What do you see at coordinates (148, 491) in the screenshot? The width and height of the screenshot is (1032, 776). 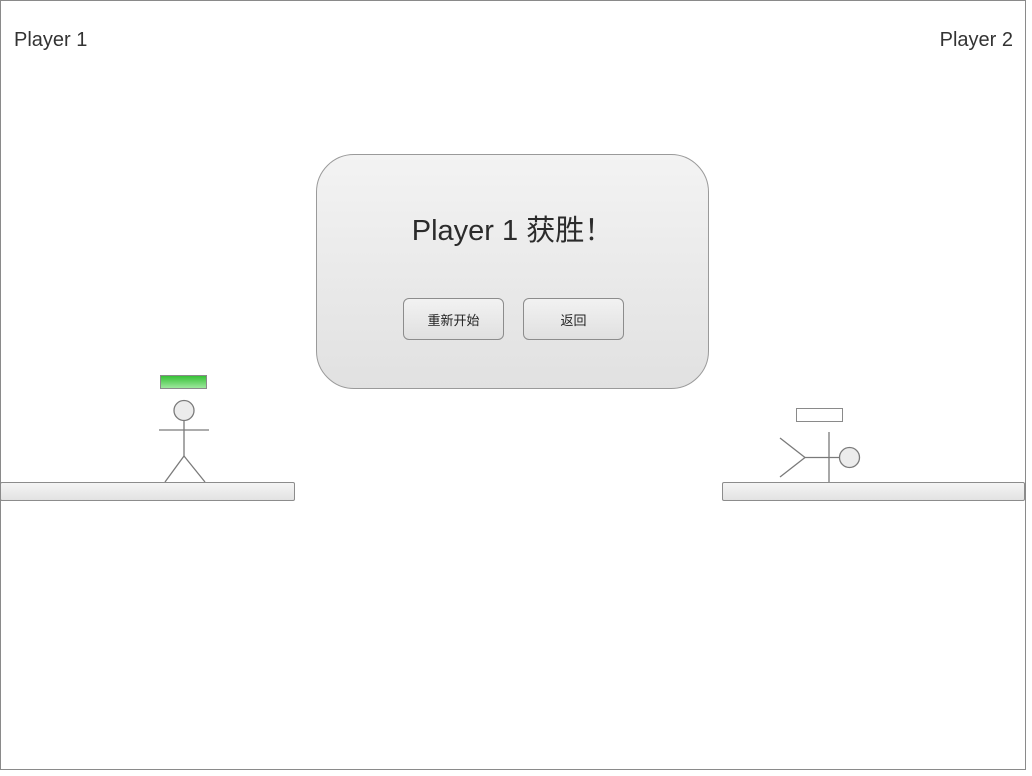 I see `left-platform` at bounding box center [148, 491].